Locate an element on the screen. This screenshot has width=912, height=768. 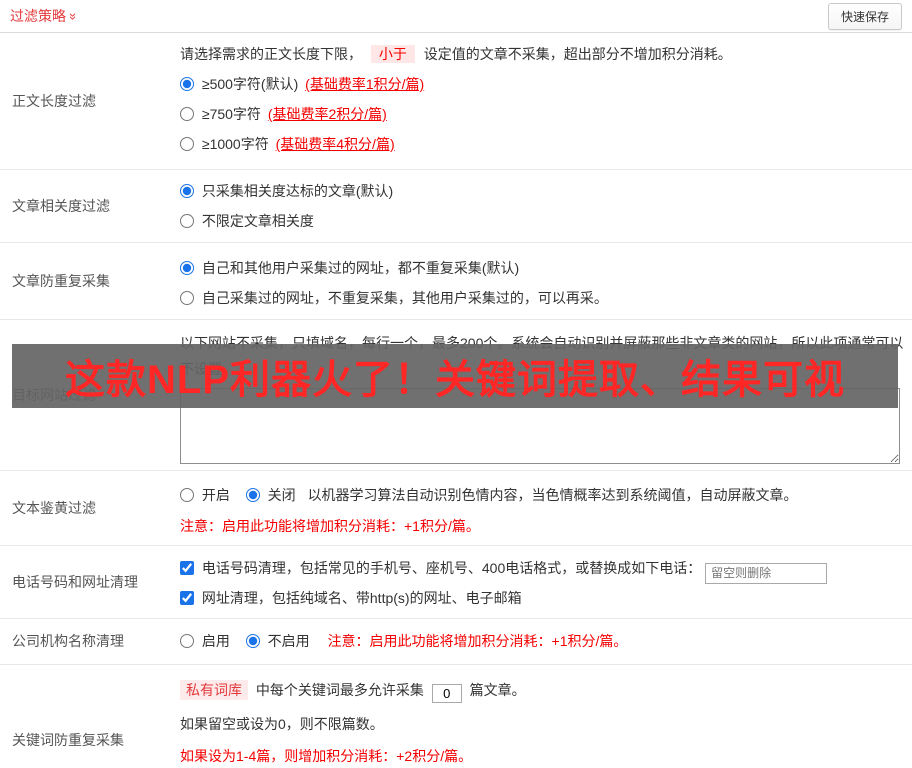
radio-option-dedup-global: 自己和其他用户采集过的网址，都不重复采集(默认) is located at coordinates (542, 268).